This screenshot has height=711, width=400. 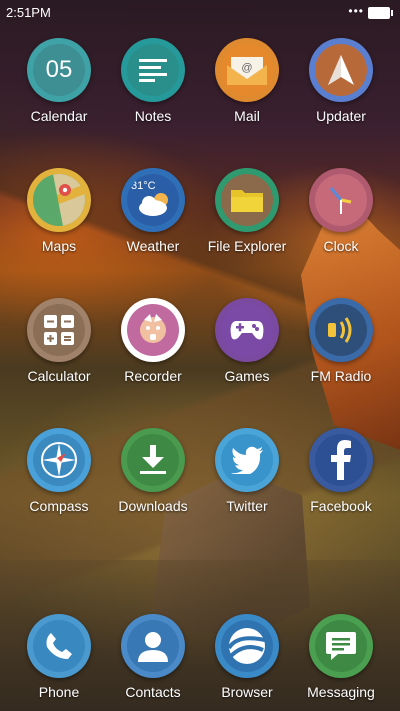 I want to click on mail-at-symbol: @, so click(x=246, y=68).